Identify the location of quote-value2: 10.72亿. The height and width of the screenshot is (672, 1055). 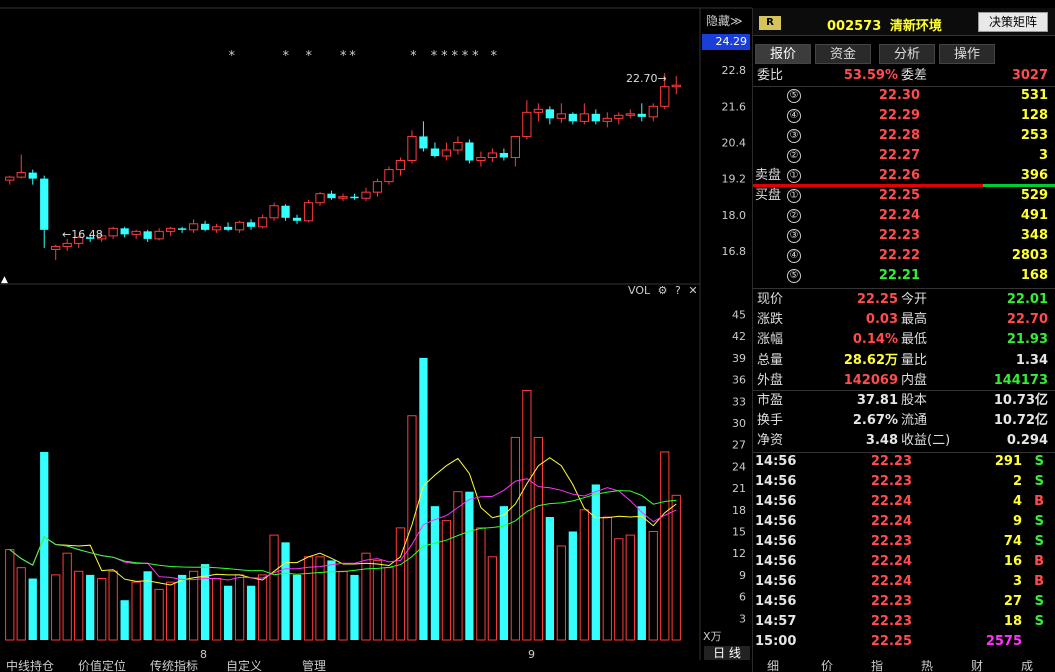
(1020, 421).